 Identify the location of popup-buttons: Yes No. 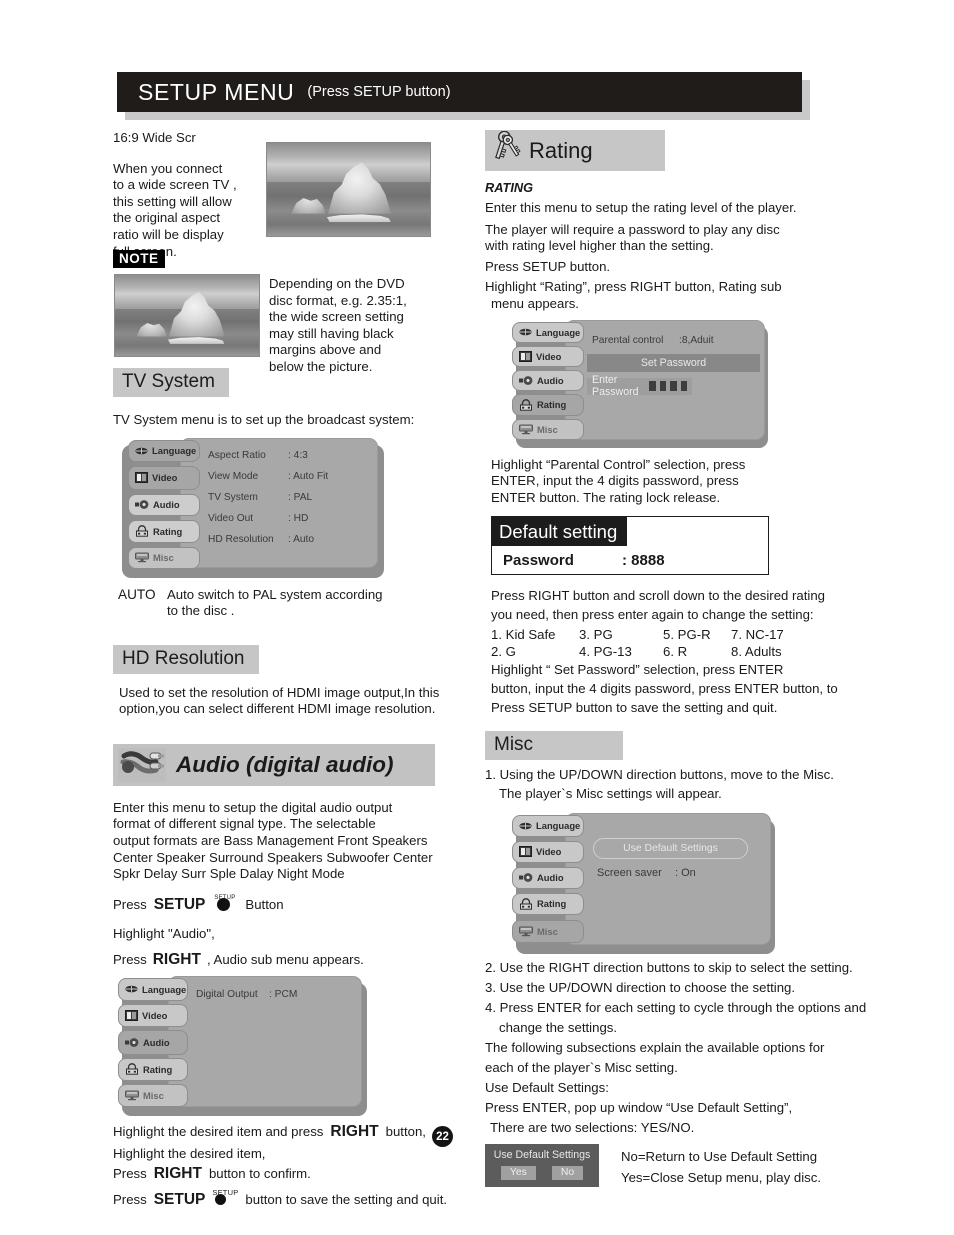
(542, 1172).